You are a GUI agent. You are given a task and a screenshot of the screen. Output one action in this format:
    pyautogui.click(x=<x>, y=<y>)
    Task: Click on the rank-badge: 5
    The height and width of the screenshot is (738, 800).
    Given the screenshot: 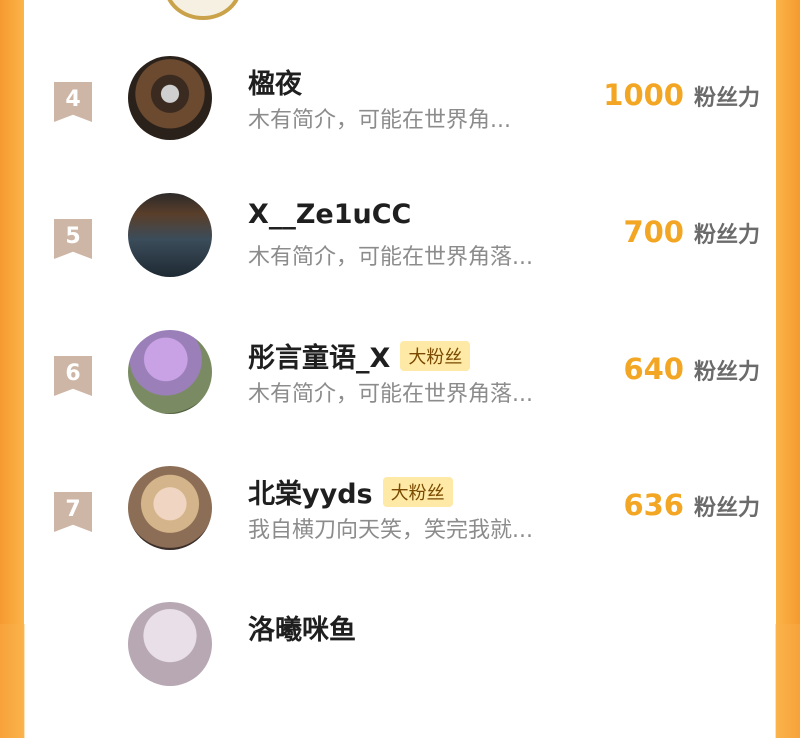 What is the action you would take?
    pyautogui.click(x=73, y=239)
    